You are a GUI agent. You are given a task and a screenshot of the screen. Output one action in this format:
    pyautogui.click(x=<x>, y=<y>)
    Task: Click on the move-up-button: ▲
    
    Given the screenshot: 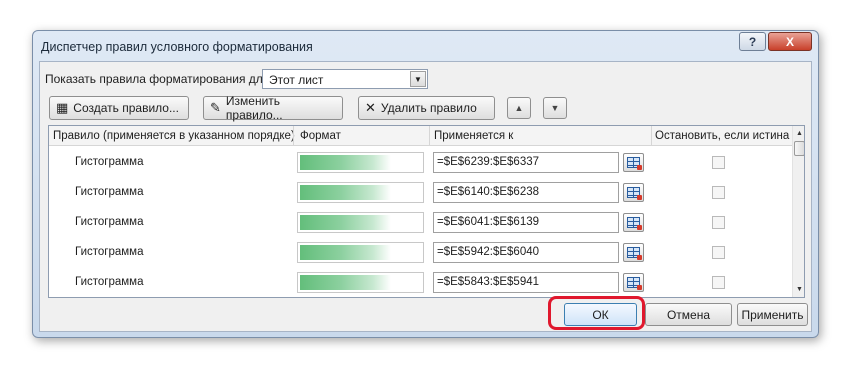 What is the action you would take?
    pyautogui.click(x=519, y=108)
    